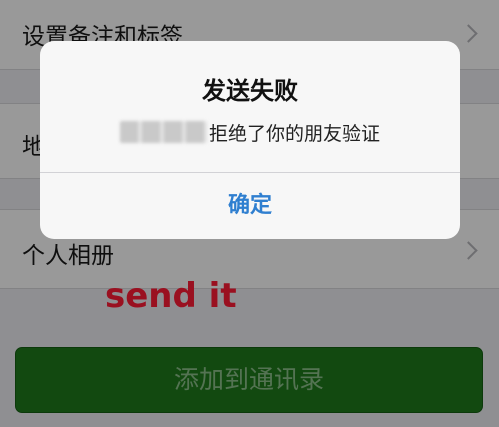 This screenshot has height=427, width=499. What do you see at coordinates (294, 133) in the screenshot?
I see `alert-message-text: 拒绝了你的朋友验证` at bounding box center [294, 133].